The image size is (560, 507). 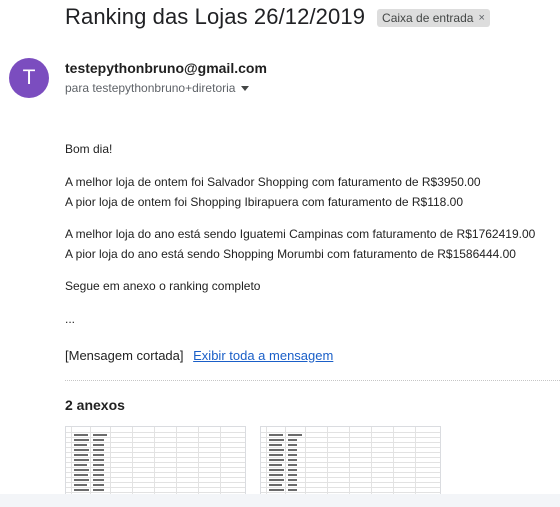 What do you see at coordinates (263, 355) in the screenshot?
I see `view-full-message-link: Exibir toda a mensagem` at bounding box center [263, 355].